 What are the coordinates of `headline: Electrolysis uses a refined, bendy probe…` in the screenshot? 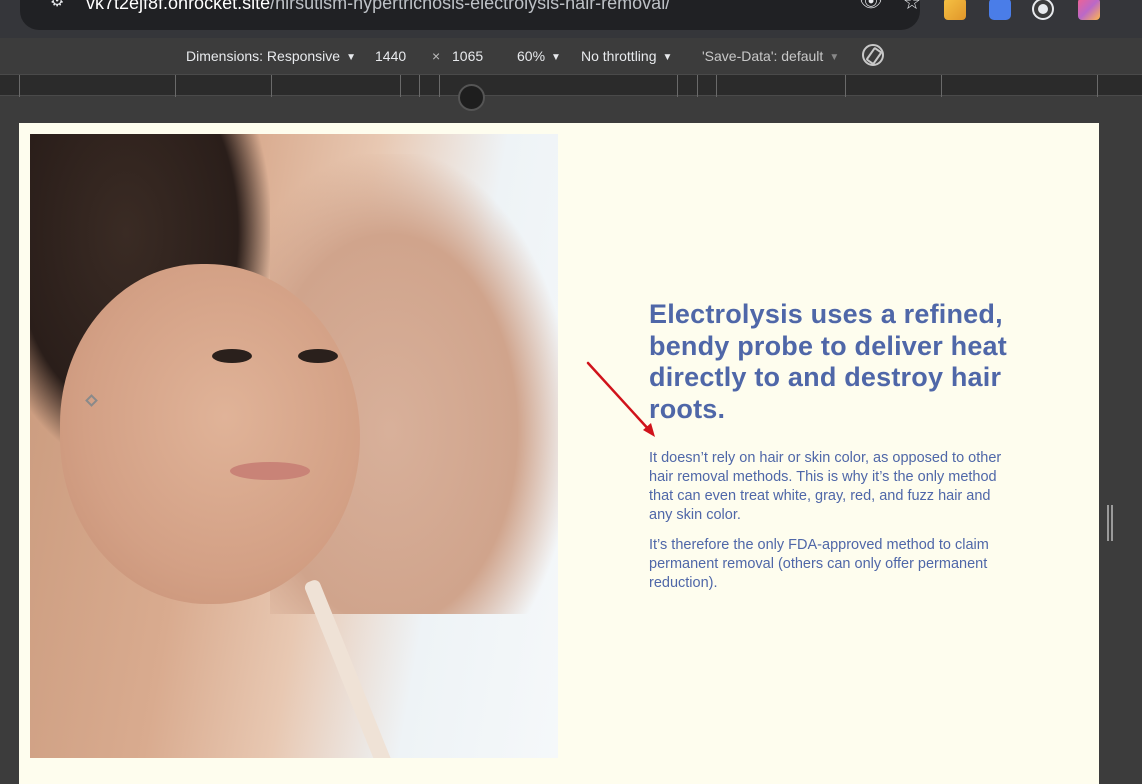 It's located at (828, 361).